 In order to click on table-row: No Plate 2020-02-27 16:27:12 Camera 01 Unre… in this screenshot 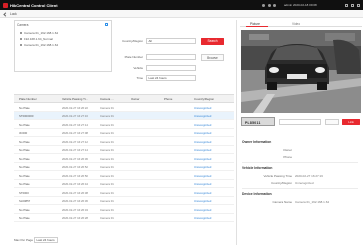, I will do `click(124, 141)`.